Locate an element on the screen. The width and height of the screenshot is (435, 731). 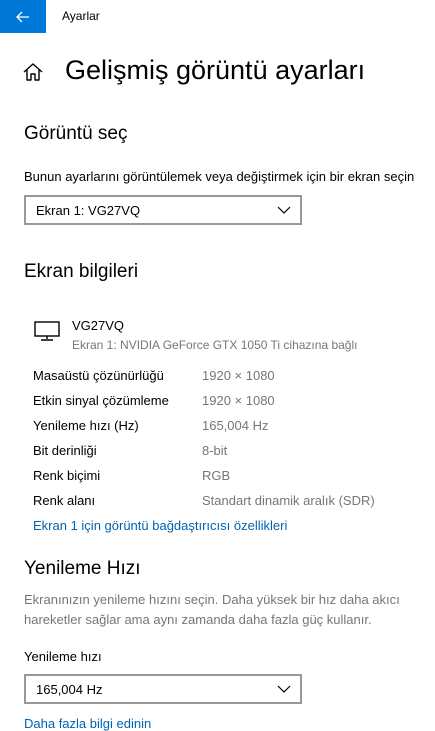
back-button is located at coordinates (23, 16).